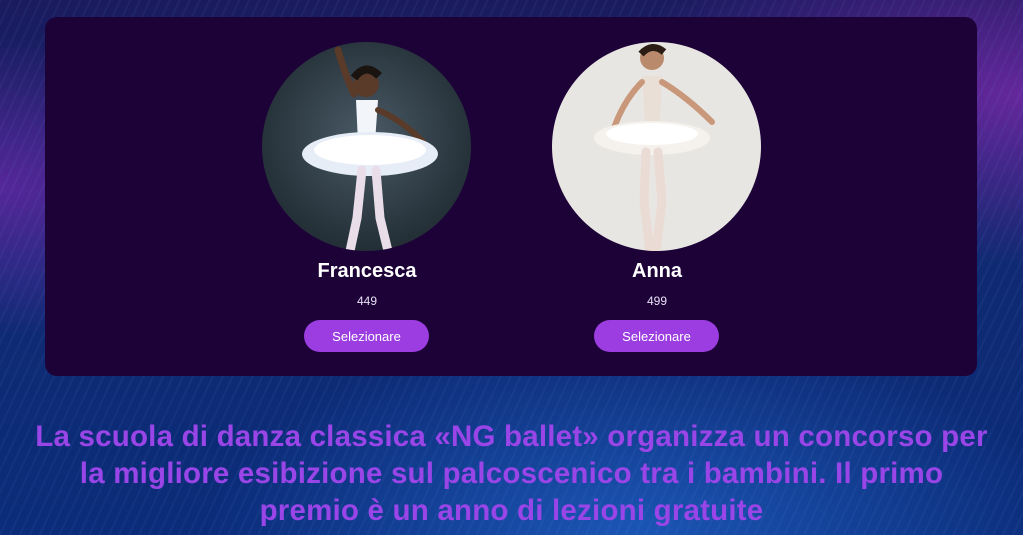 Image resolution: width=1023 pixels, height=535 pixels. What do you see at coordinates (367, 301) in the screenshot?
I see `vote-count: 449` at bounding box center [367, 301].